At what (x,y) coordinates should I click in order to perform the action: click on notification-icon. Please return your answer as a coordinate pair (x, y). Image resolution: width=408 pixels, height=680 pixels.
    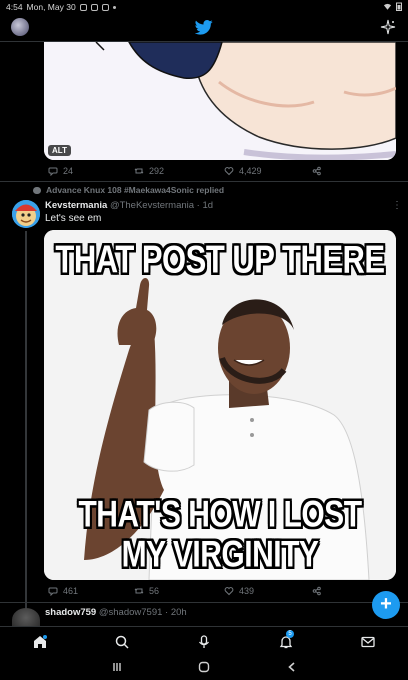
    Looking at the image, I should click on (83, 7).